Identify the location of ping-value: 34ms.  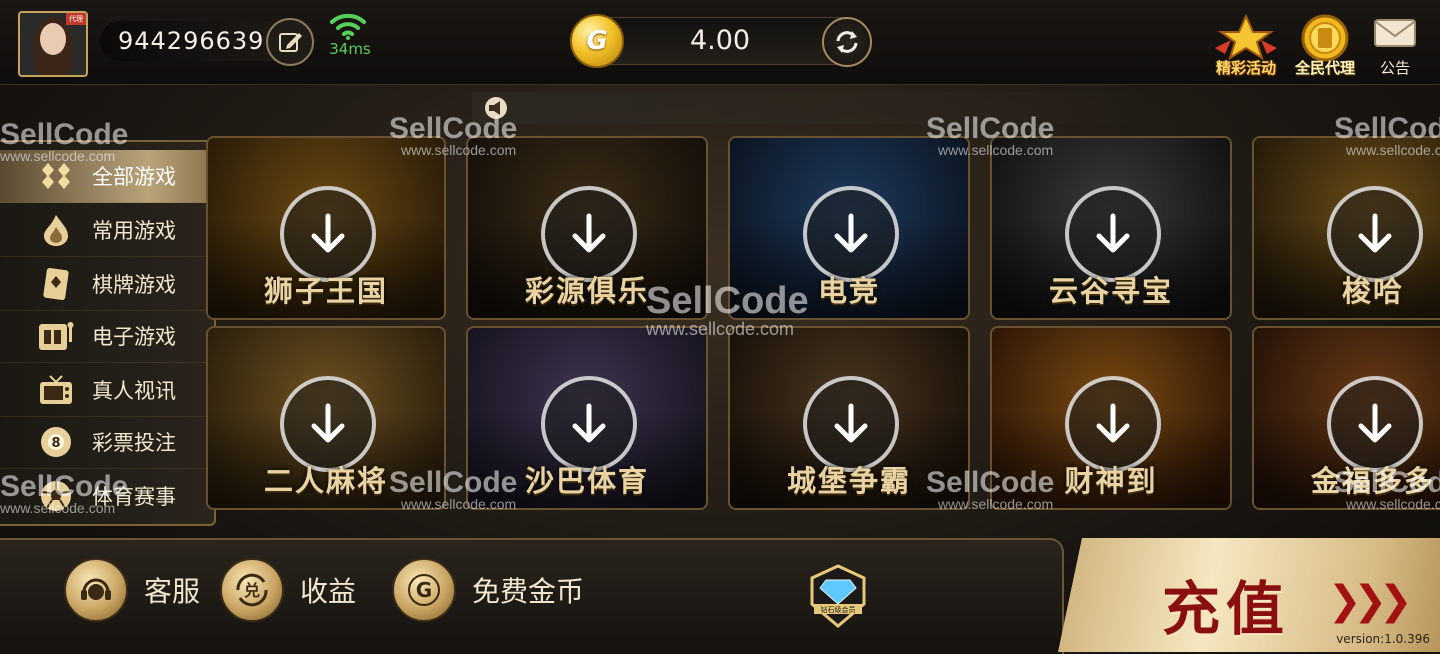
(350, 49).